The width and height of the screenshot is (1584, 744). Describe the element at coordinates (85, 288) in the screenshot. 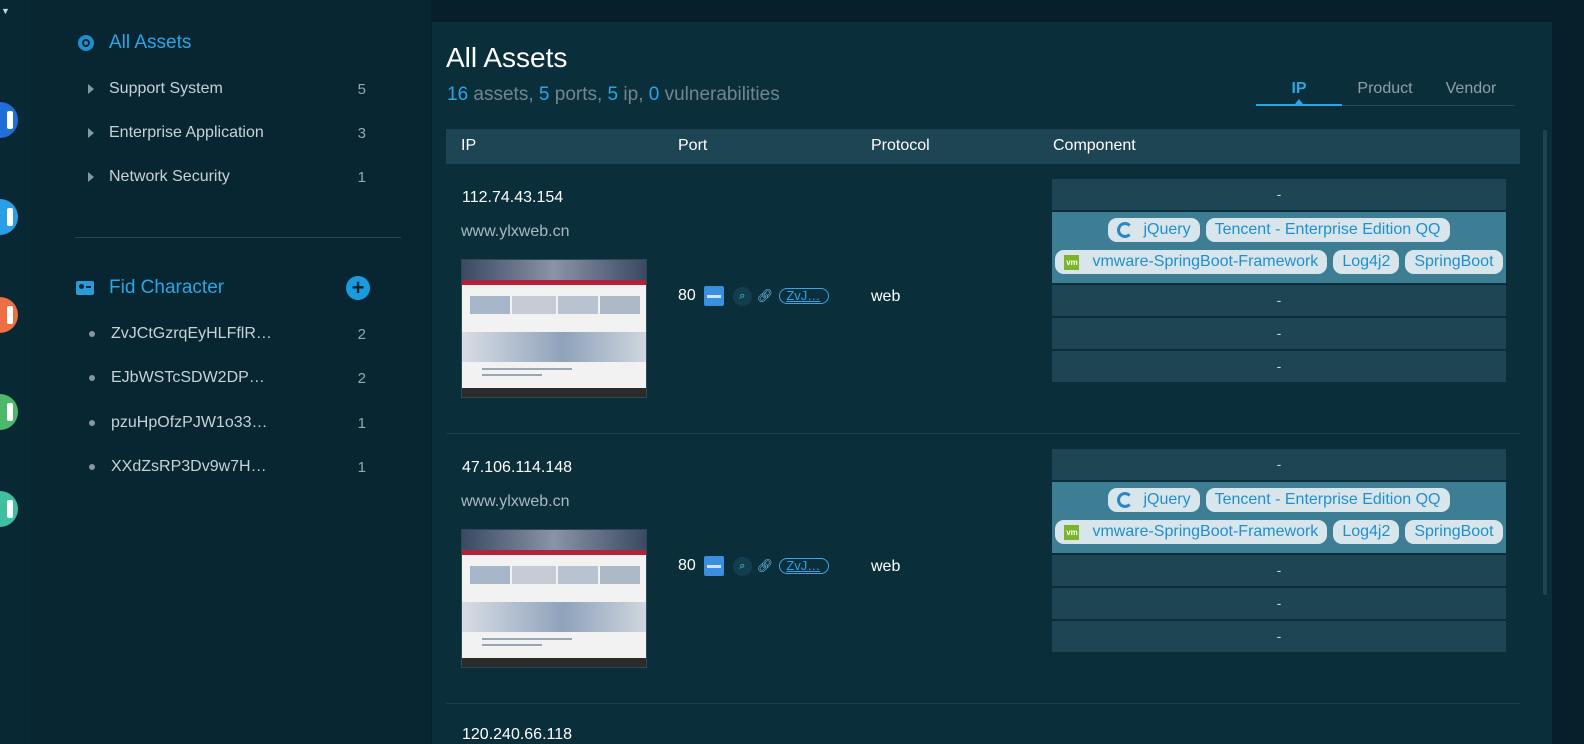

I see `id-card-icon` at that location.